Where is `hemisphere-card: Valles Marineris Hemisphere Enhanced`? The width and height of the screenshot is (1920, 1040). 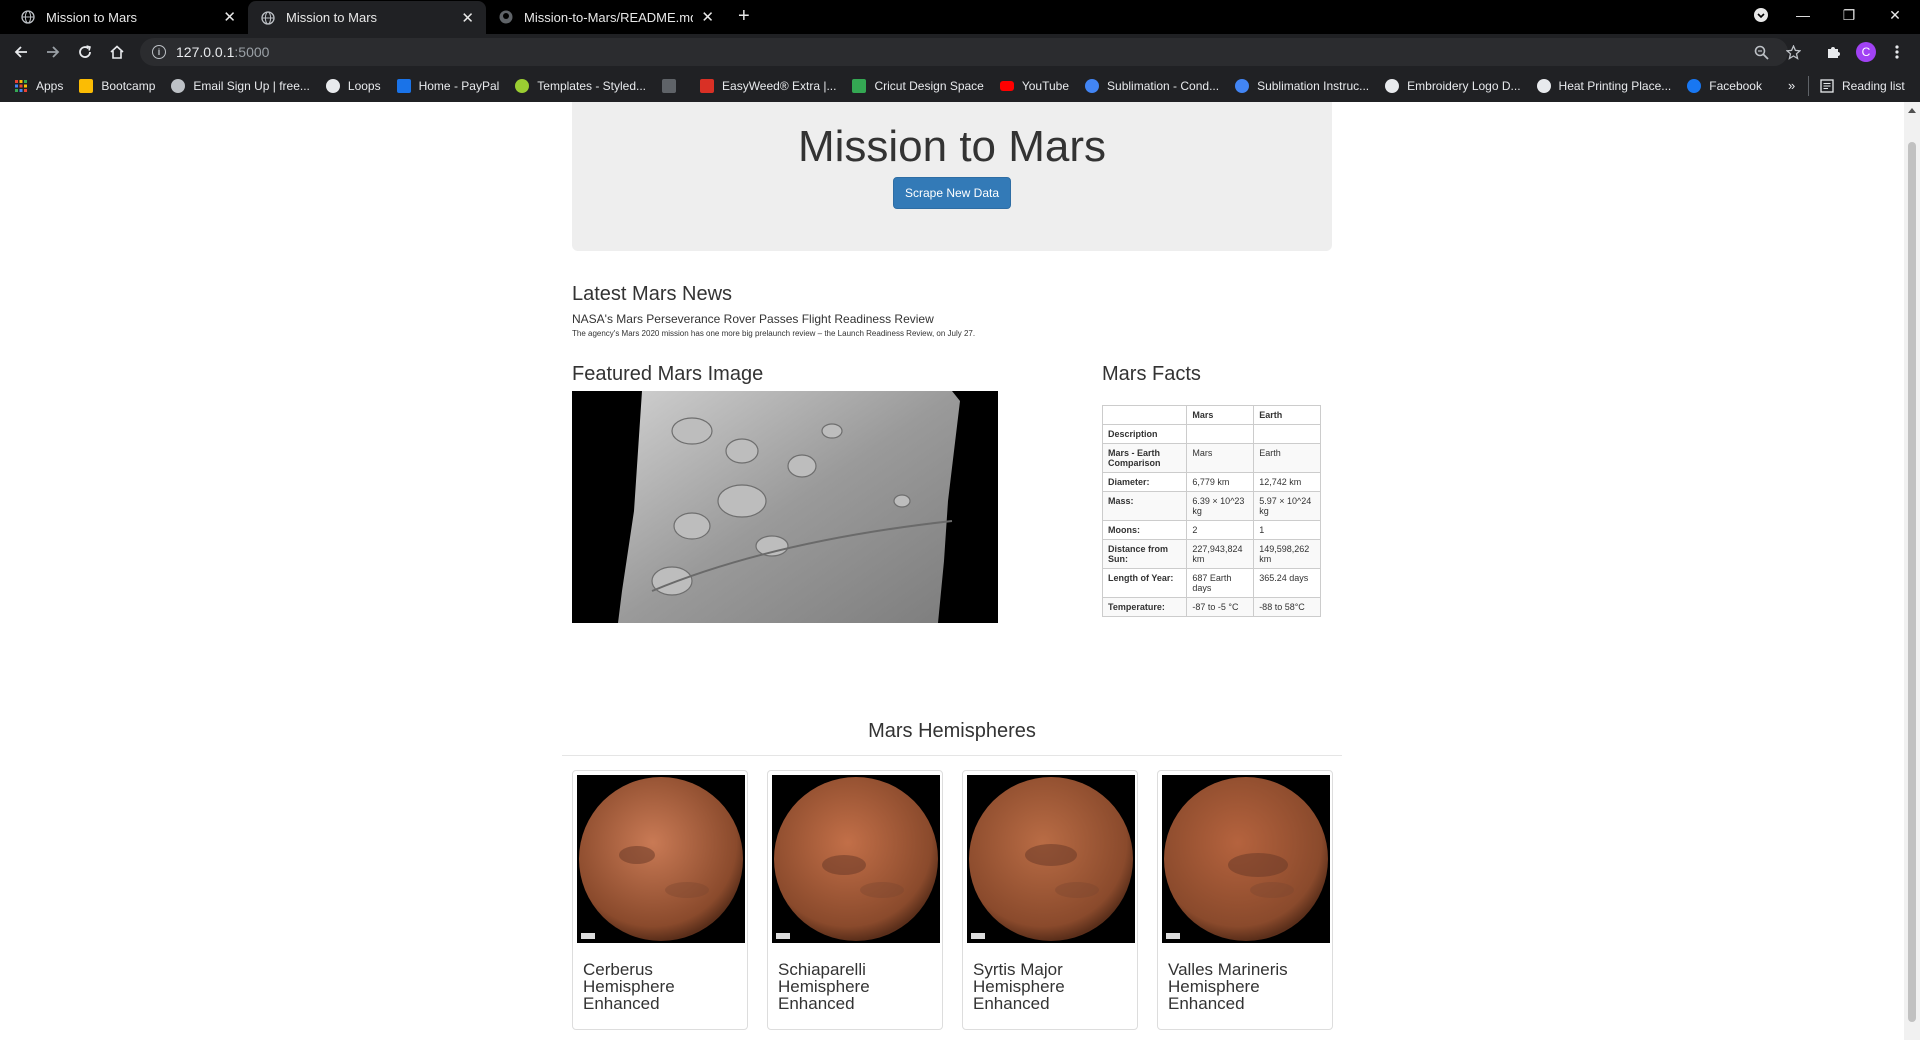
hemisphere-card: Valles Marineris Hemisphere Enhanced is located at coordinates (1245, 900).